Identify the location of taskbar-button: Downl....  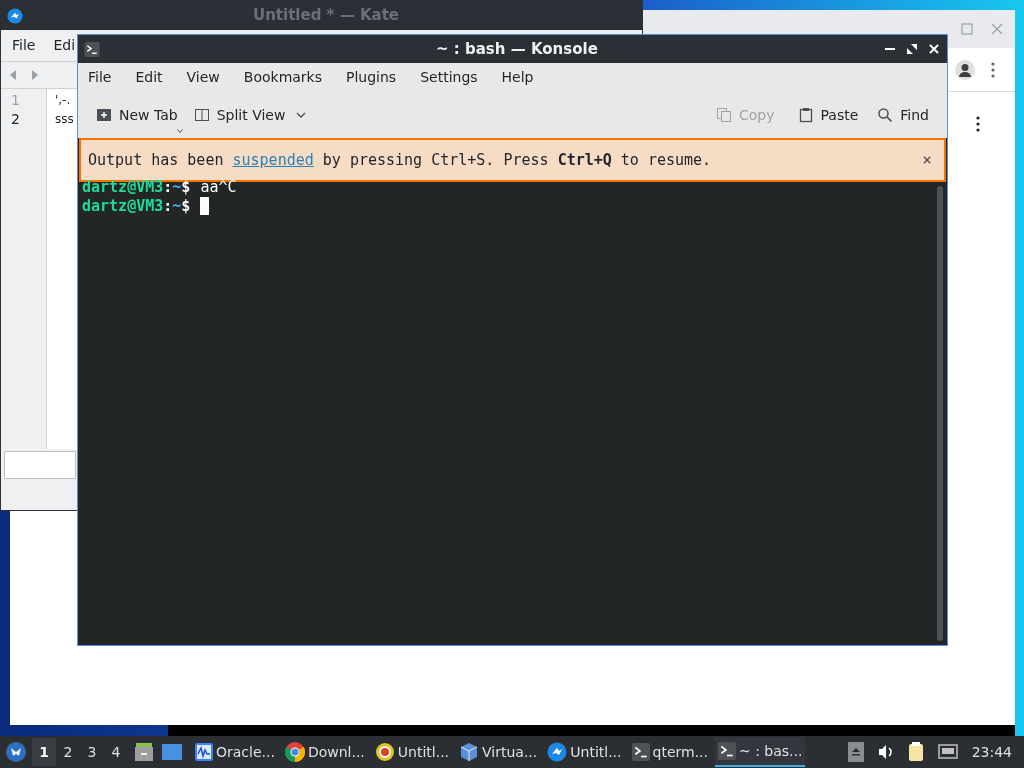
(324, 752).